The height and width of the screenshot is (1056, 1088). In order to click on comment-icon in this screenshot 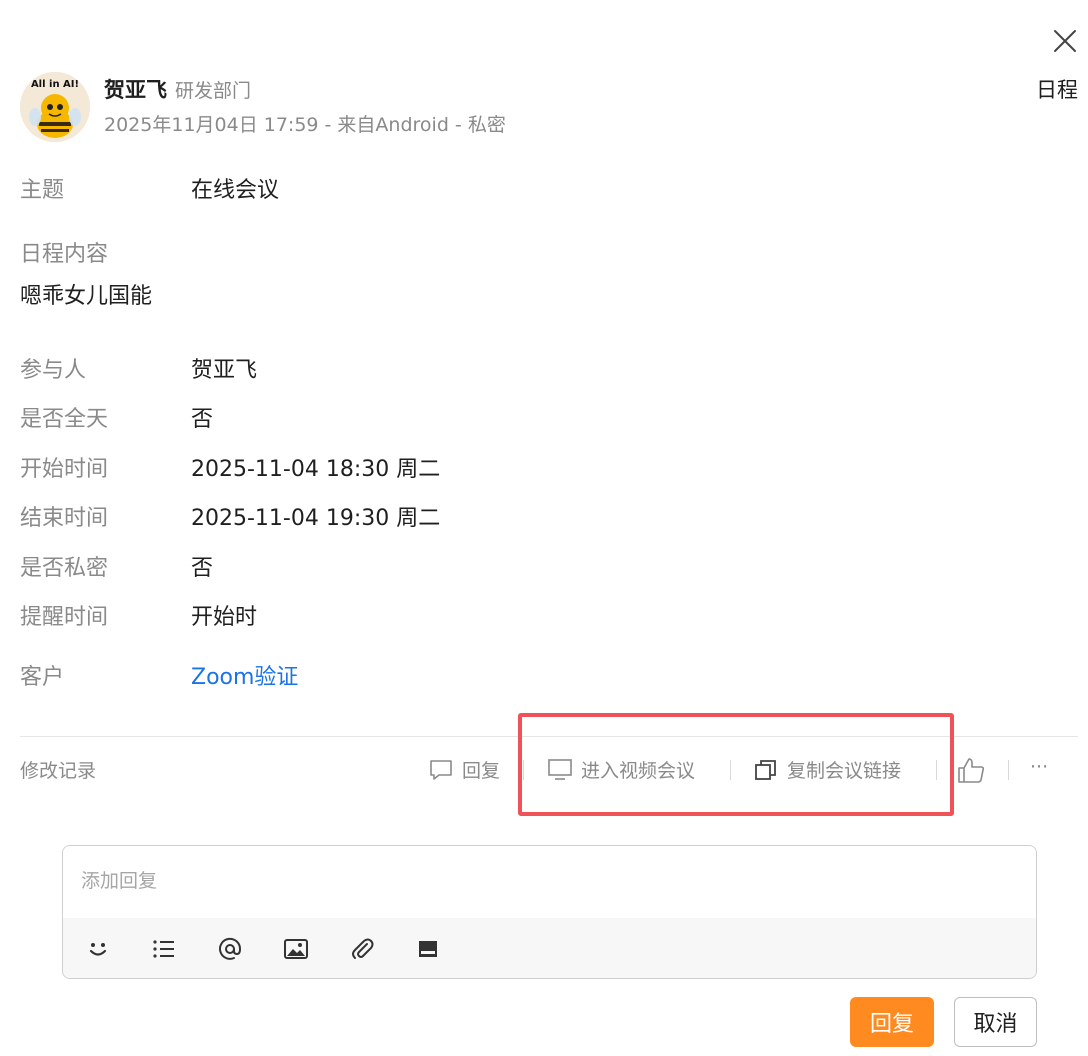, I will do `click(441, 769)`.